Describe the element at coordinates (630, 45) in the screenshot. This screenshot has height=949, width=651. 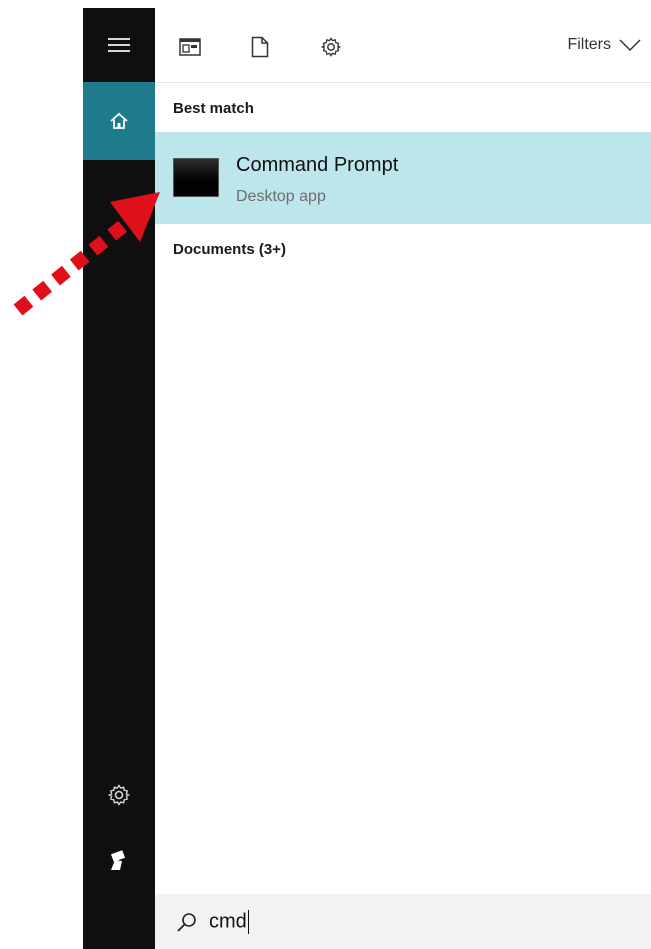
I see `chevron-down-icon` at that location.